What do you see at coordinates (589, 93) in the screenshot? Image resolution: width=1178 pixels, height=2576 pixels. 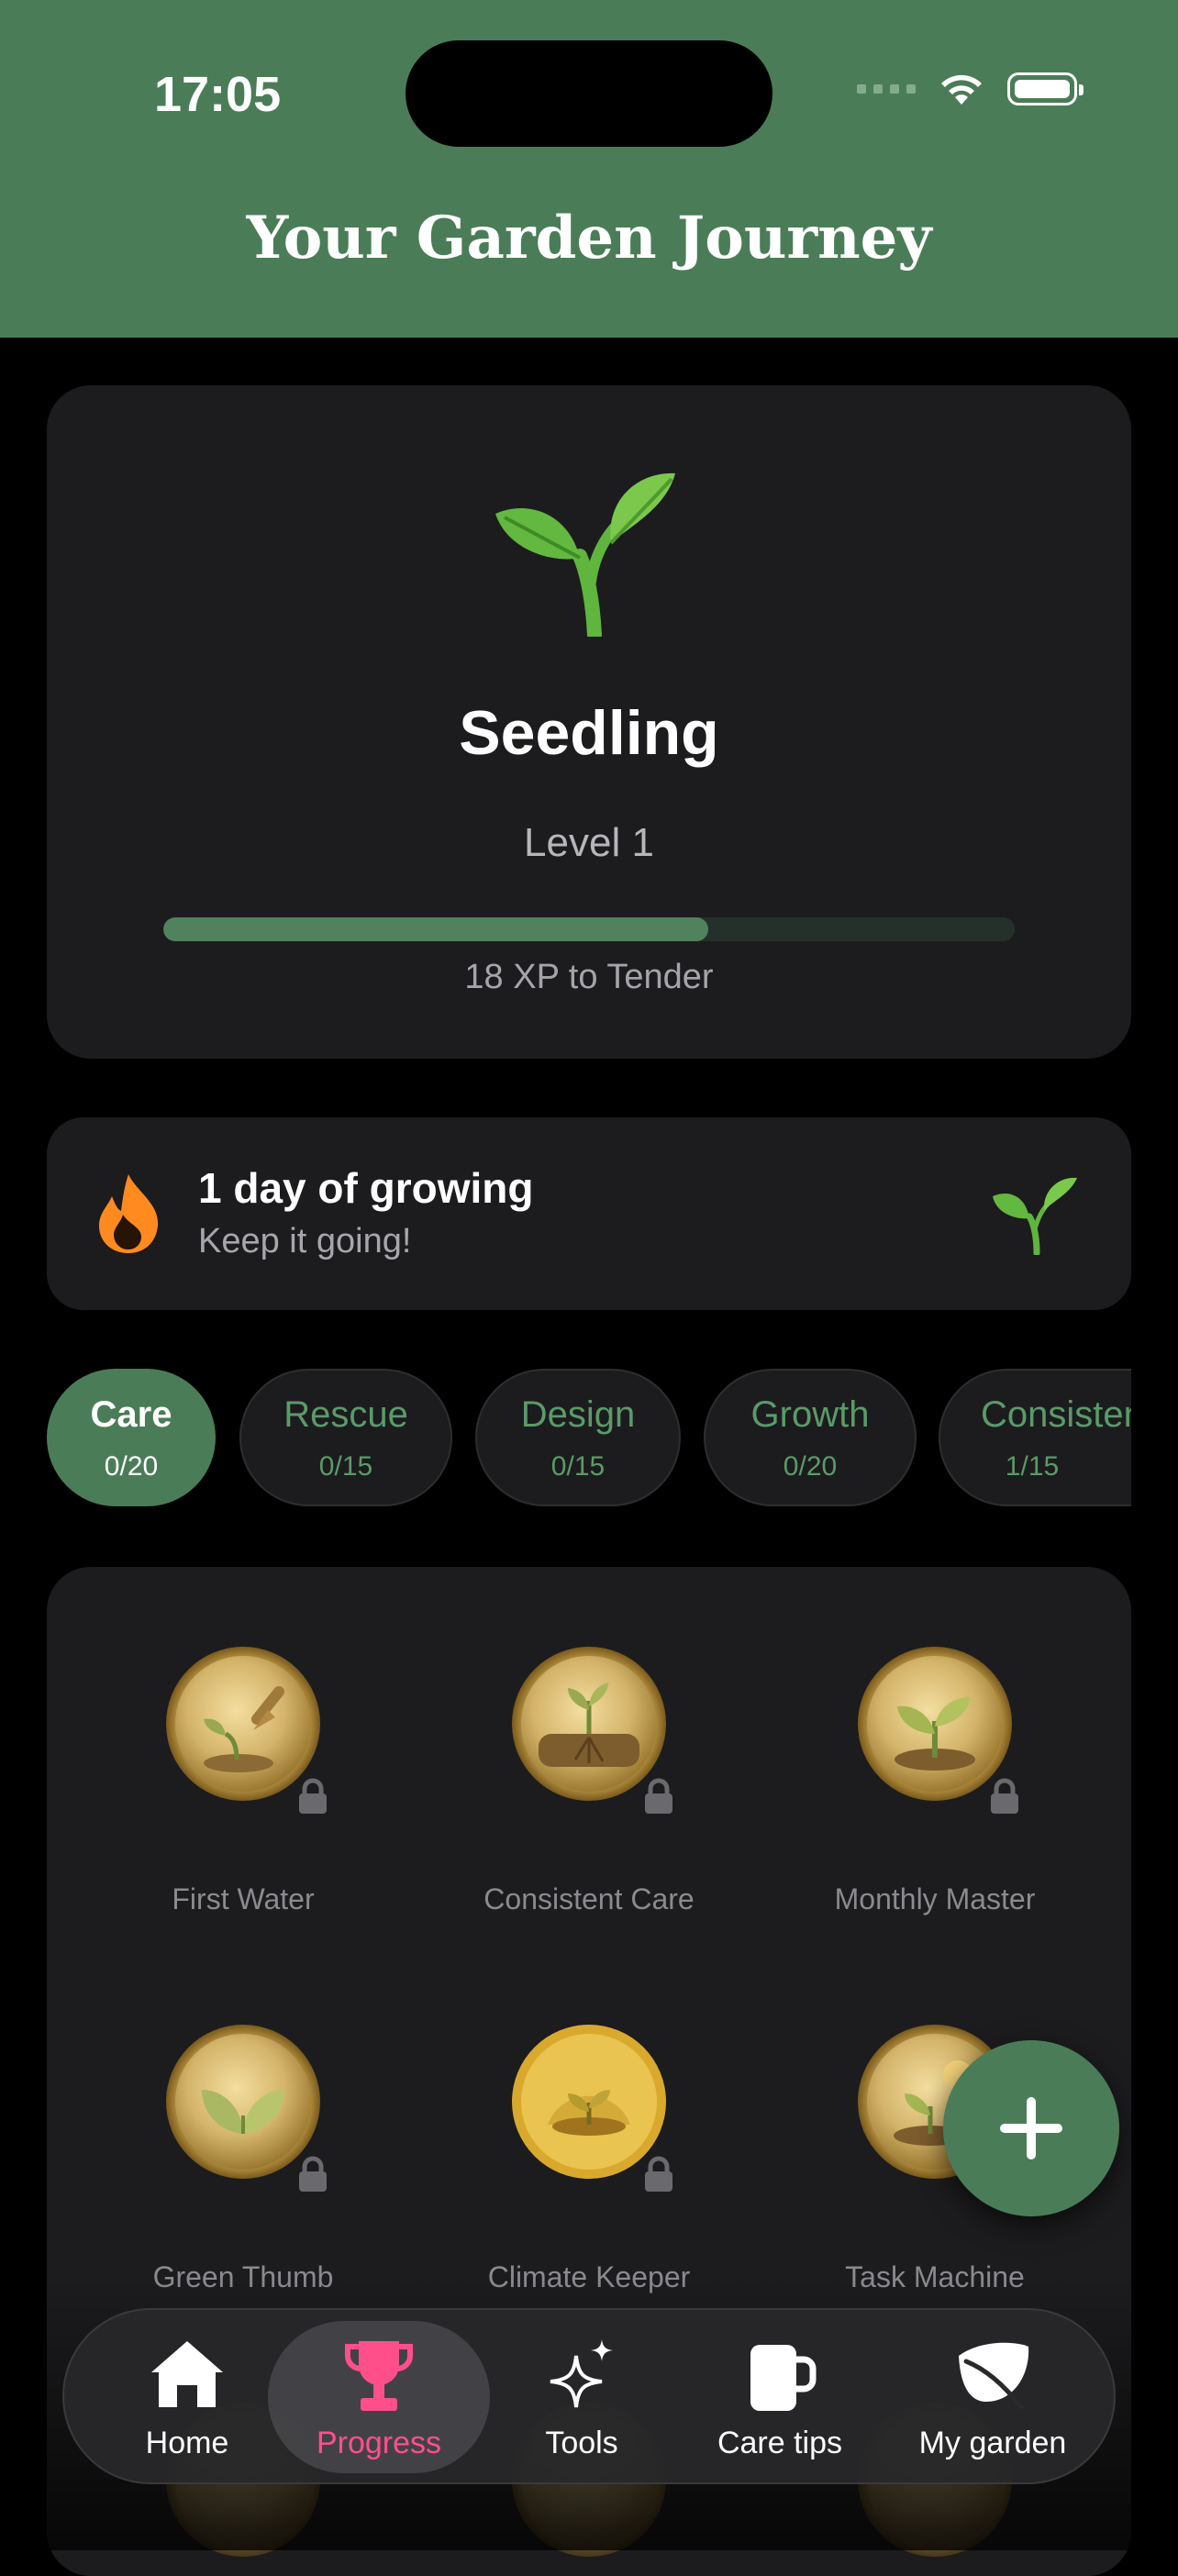 I see `dynamic-island` at bounding box center [589, 93].